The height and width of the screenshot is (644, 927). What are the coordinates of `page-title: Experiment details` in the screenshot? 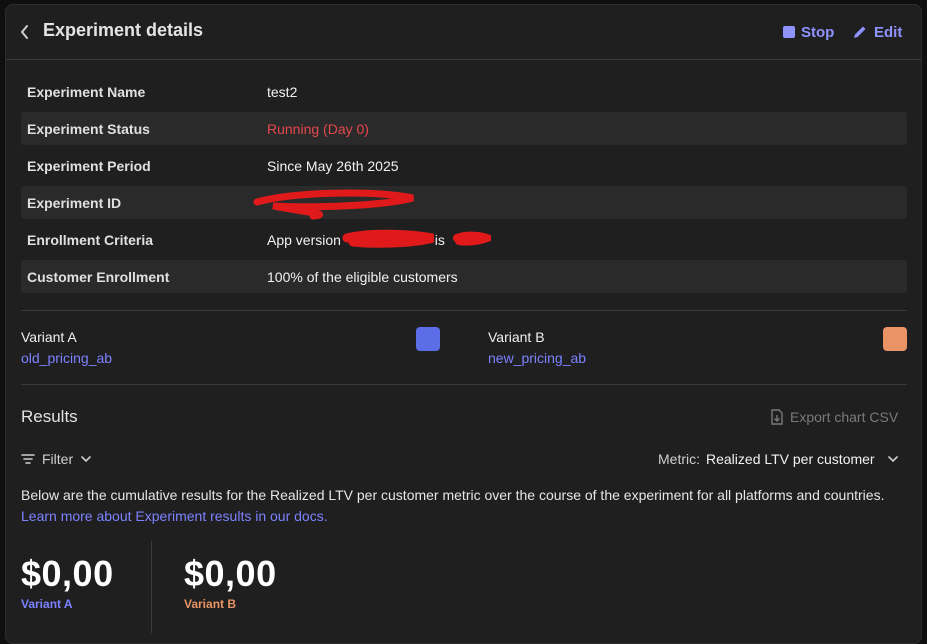 It's located at (123, 30).